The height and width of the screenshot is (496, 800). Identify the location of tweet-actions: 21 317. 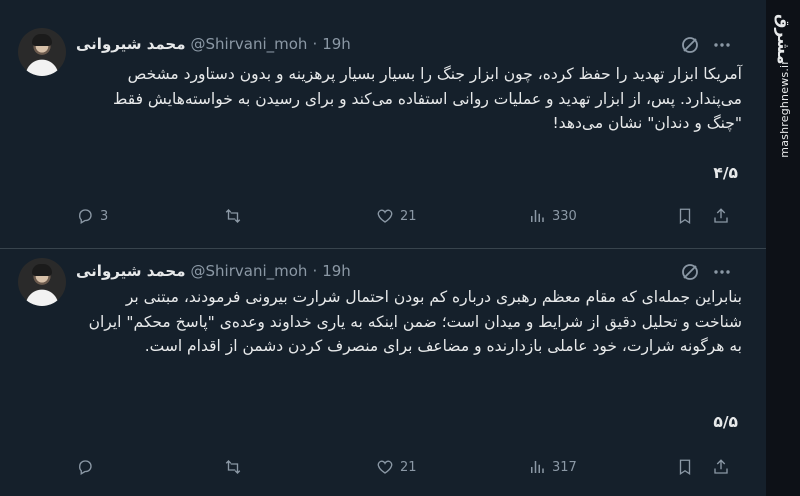
(409, 467).